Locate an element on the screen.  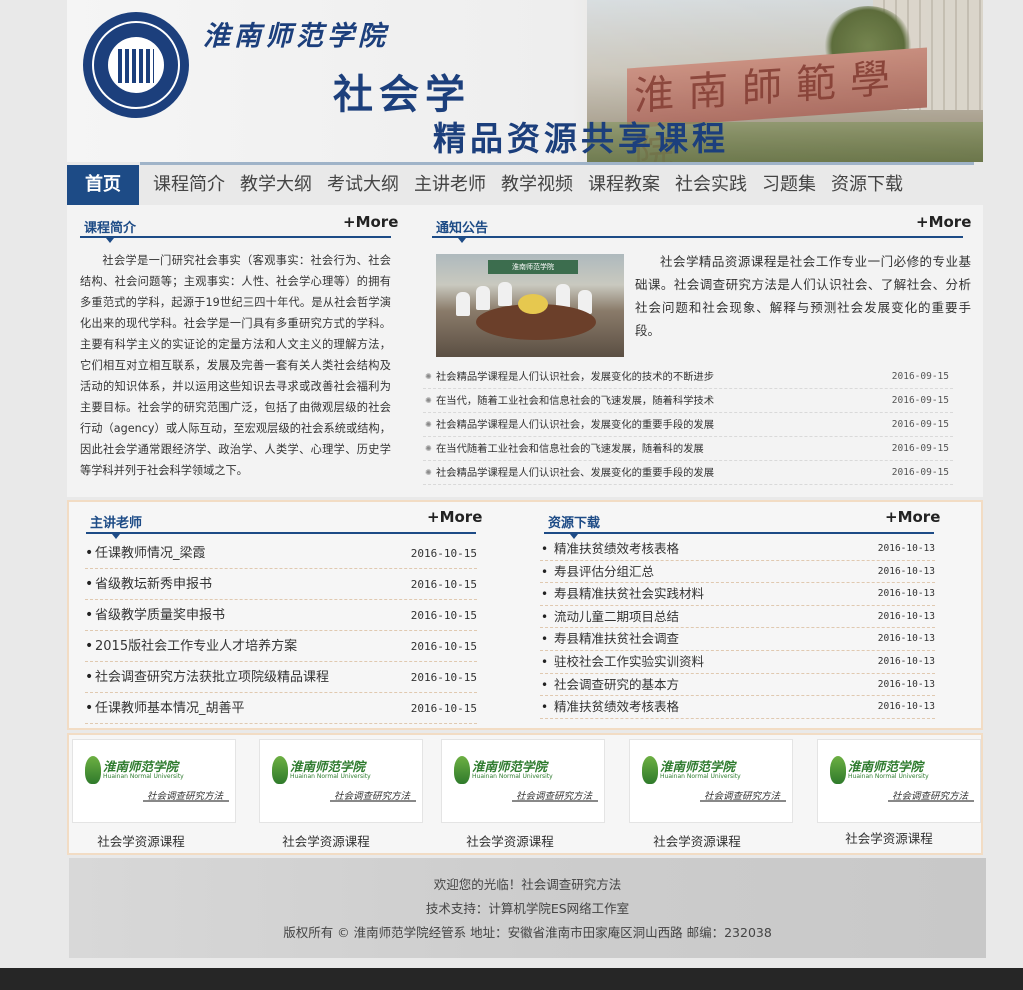
download-list-item: 寿县评估分组汇总 2016-10-13 is located at coordinates (737, 572).